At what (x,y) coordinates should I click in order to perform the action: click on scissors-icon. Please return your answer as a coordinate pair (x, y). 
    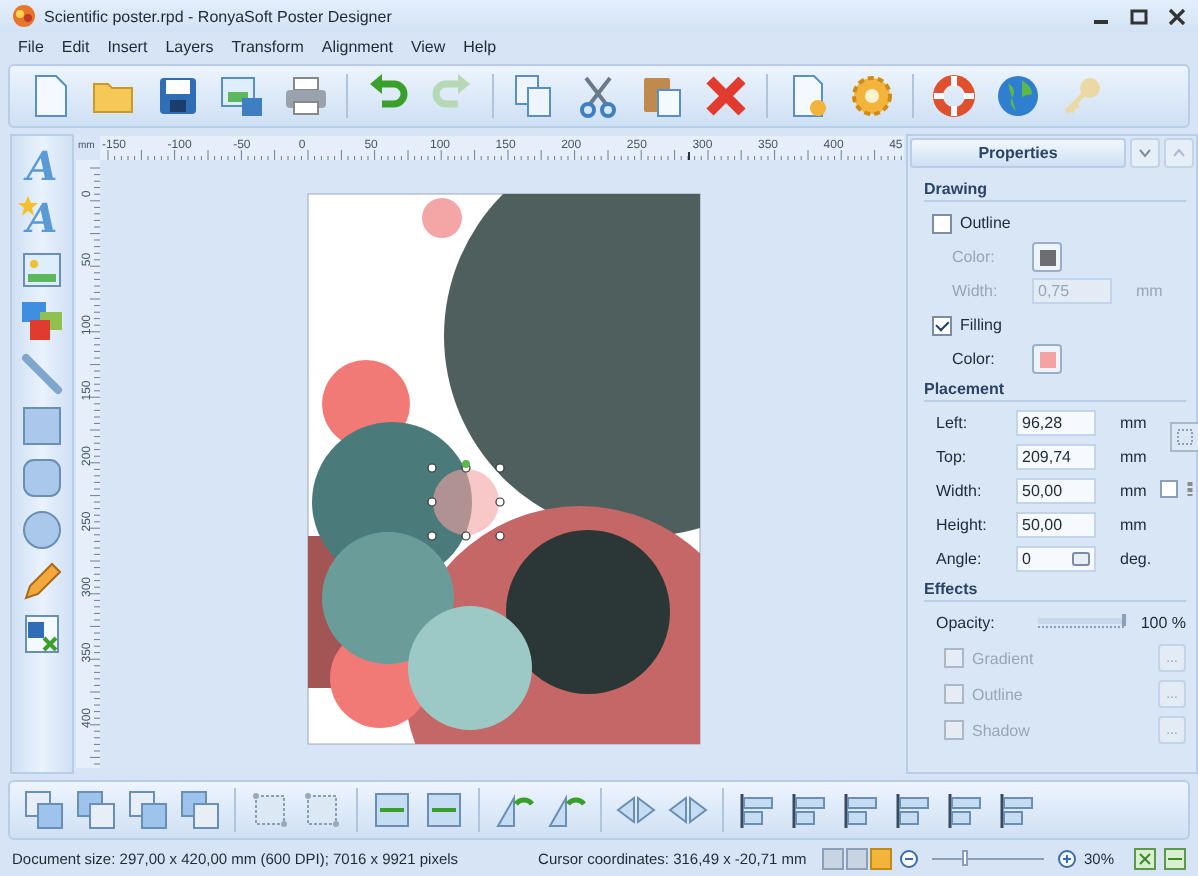
    Looking at the image, I should click on (598, 96).